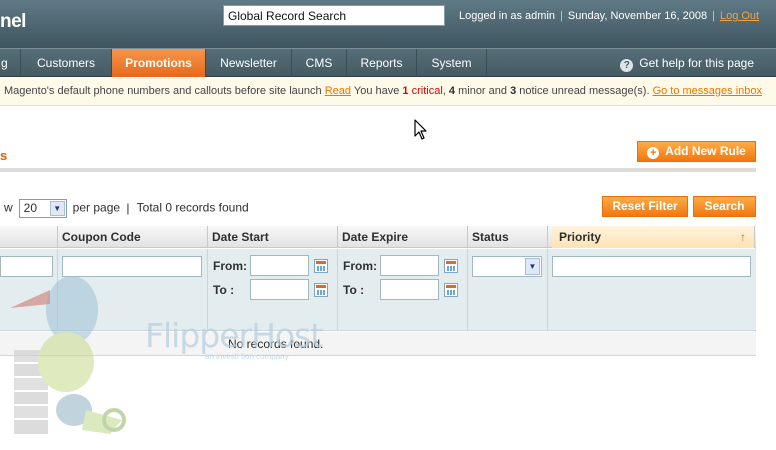 This screenshot has width=776, height=450. What do you see at coordinates (159, 63) in the screenshot?
I see `nav-item-promotions: Promotions` at bounding box center [159, 63].